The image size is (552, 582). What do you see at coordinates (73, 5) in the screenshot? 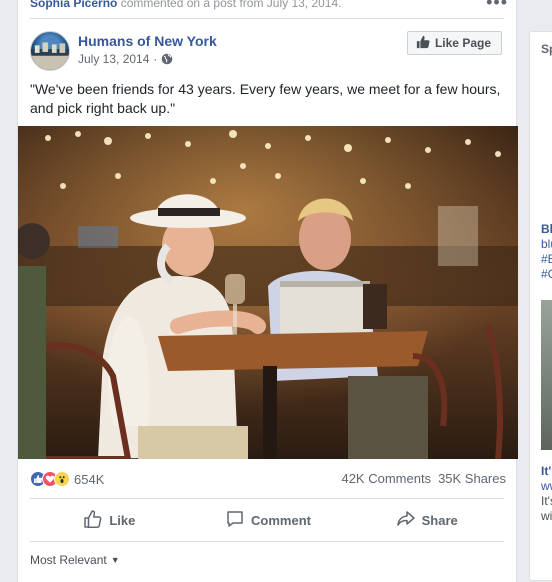
I see `activity-actor-link: Sophia Picerno` at bounding box center [73, 5].